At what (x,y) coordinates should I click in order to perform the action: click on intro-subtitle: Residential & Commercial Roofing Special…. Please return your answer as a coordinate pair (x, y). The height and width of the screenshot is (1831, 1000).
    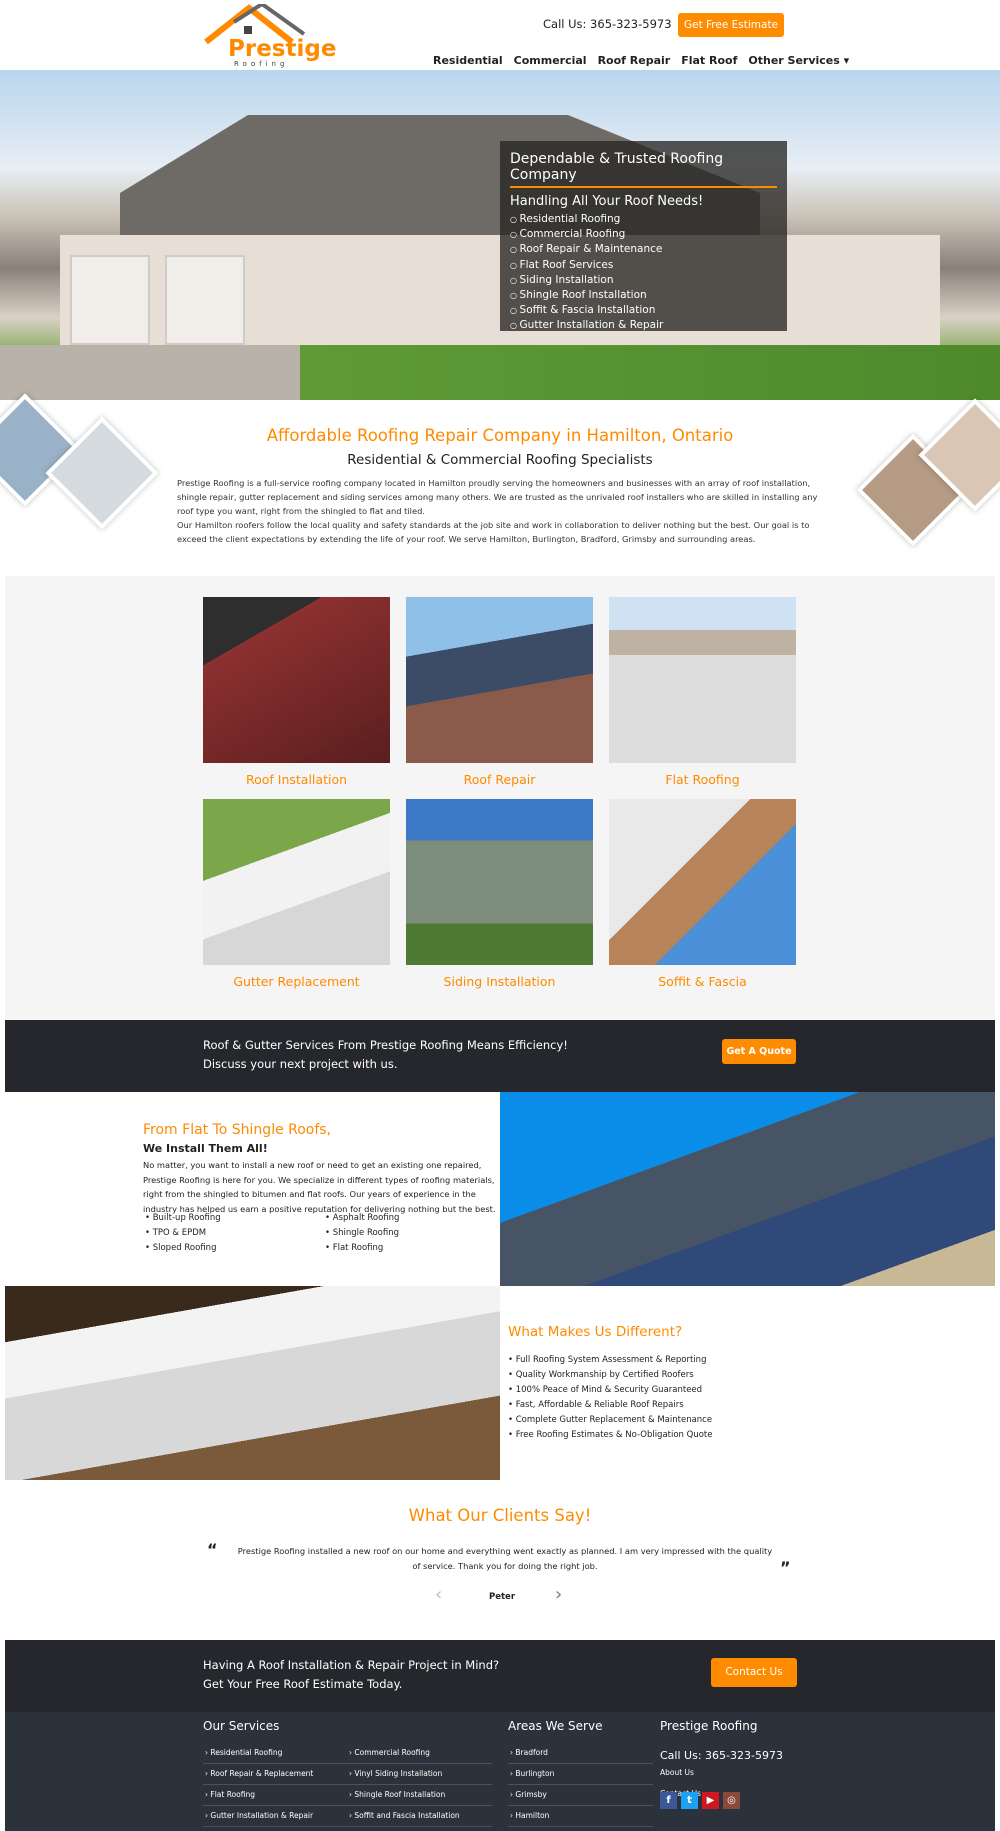
    Looking at the image, I should click on (500, 460).